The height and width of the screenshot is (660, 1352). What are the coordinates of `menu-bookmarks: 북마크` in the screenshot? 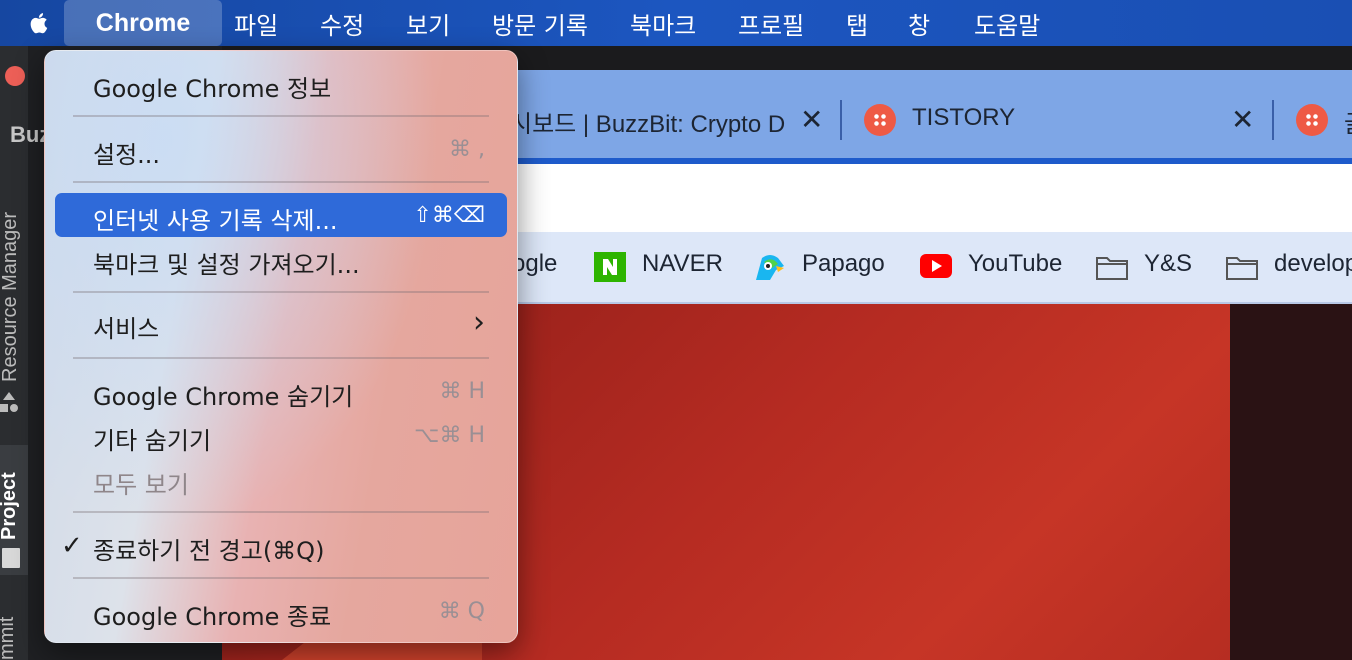 It's located at (663, 23).